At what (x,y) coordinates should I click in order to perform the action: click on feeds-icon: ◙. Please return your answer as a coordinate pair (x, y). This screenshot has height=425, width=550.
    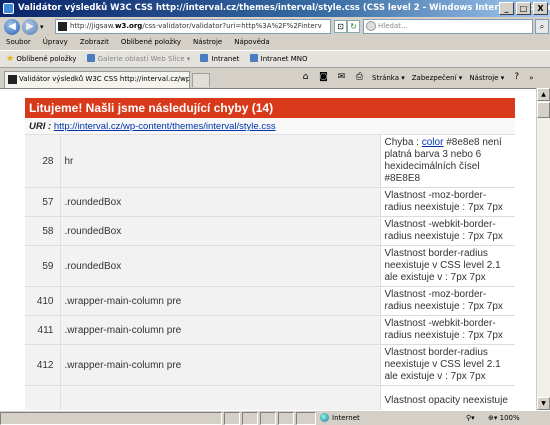
    Looking at the image, I should click on (323, 77).